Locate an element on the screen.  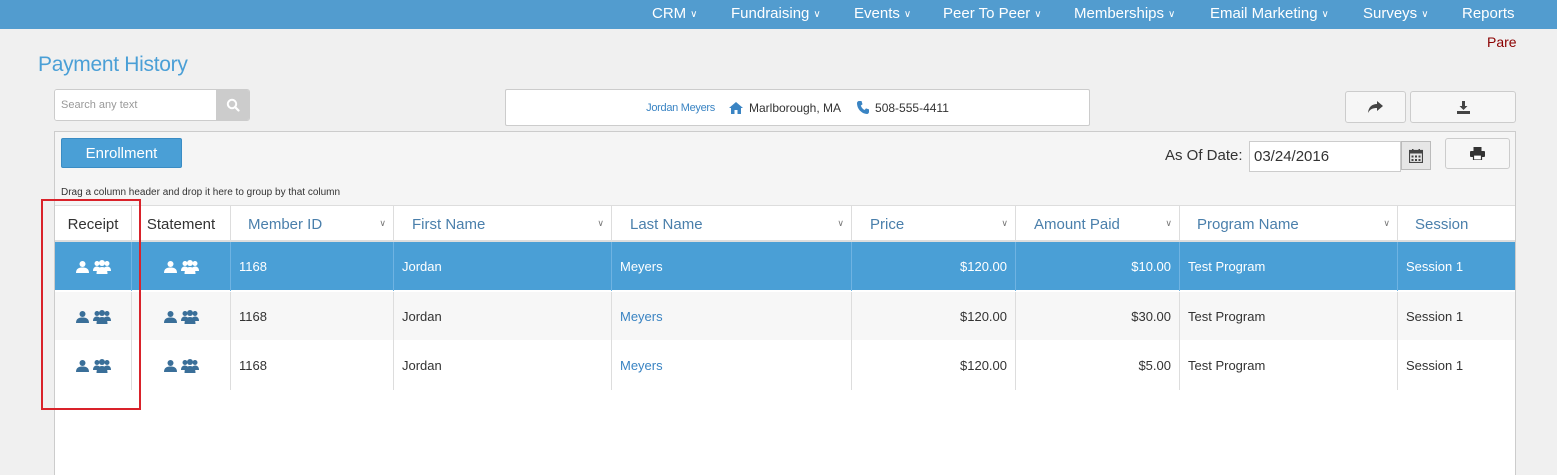
search-box is located at coordinates (152, 105).